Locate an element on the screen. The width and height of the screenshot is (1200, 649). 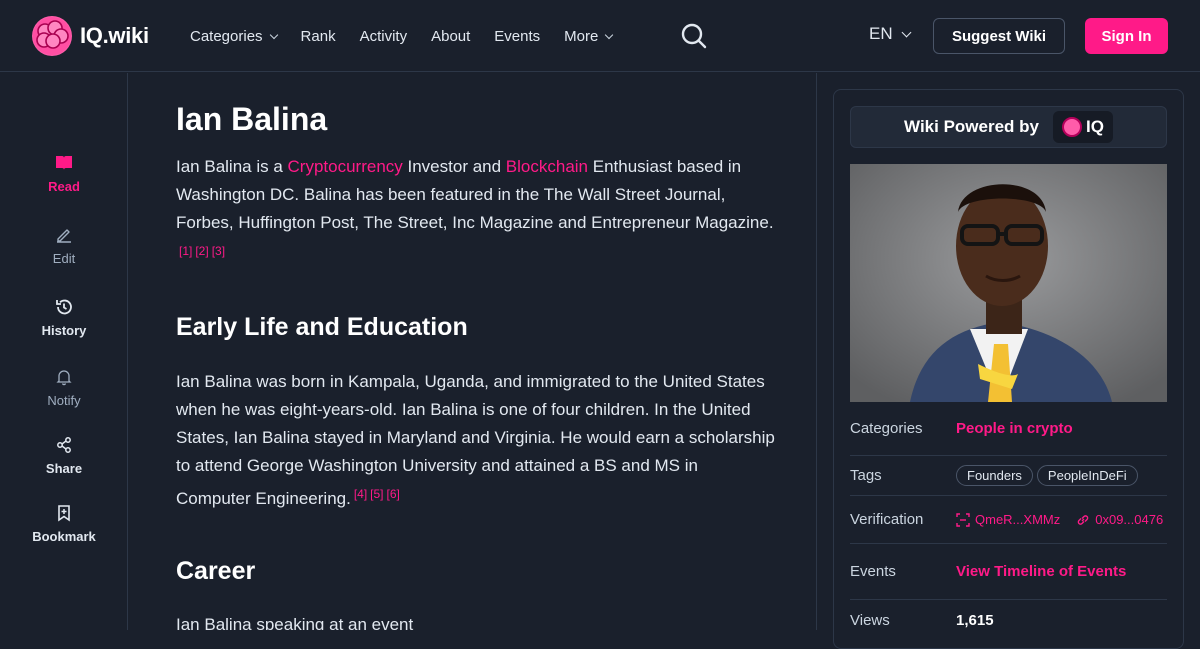
nav-label: Categories is located at coordinates (226, 36).